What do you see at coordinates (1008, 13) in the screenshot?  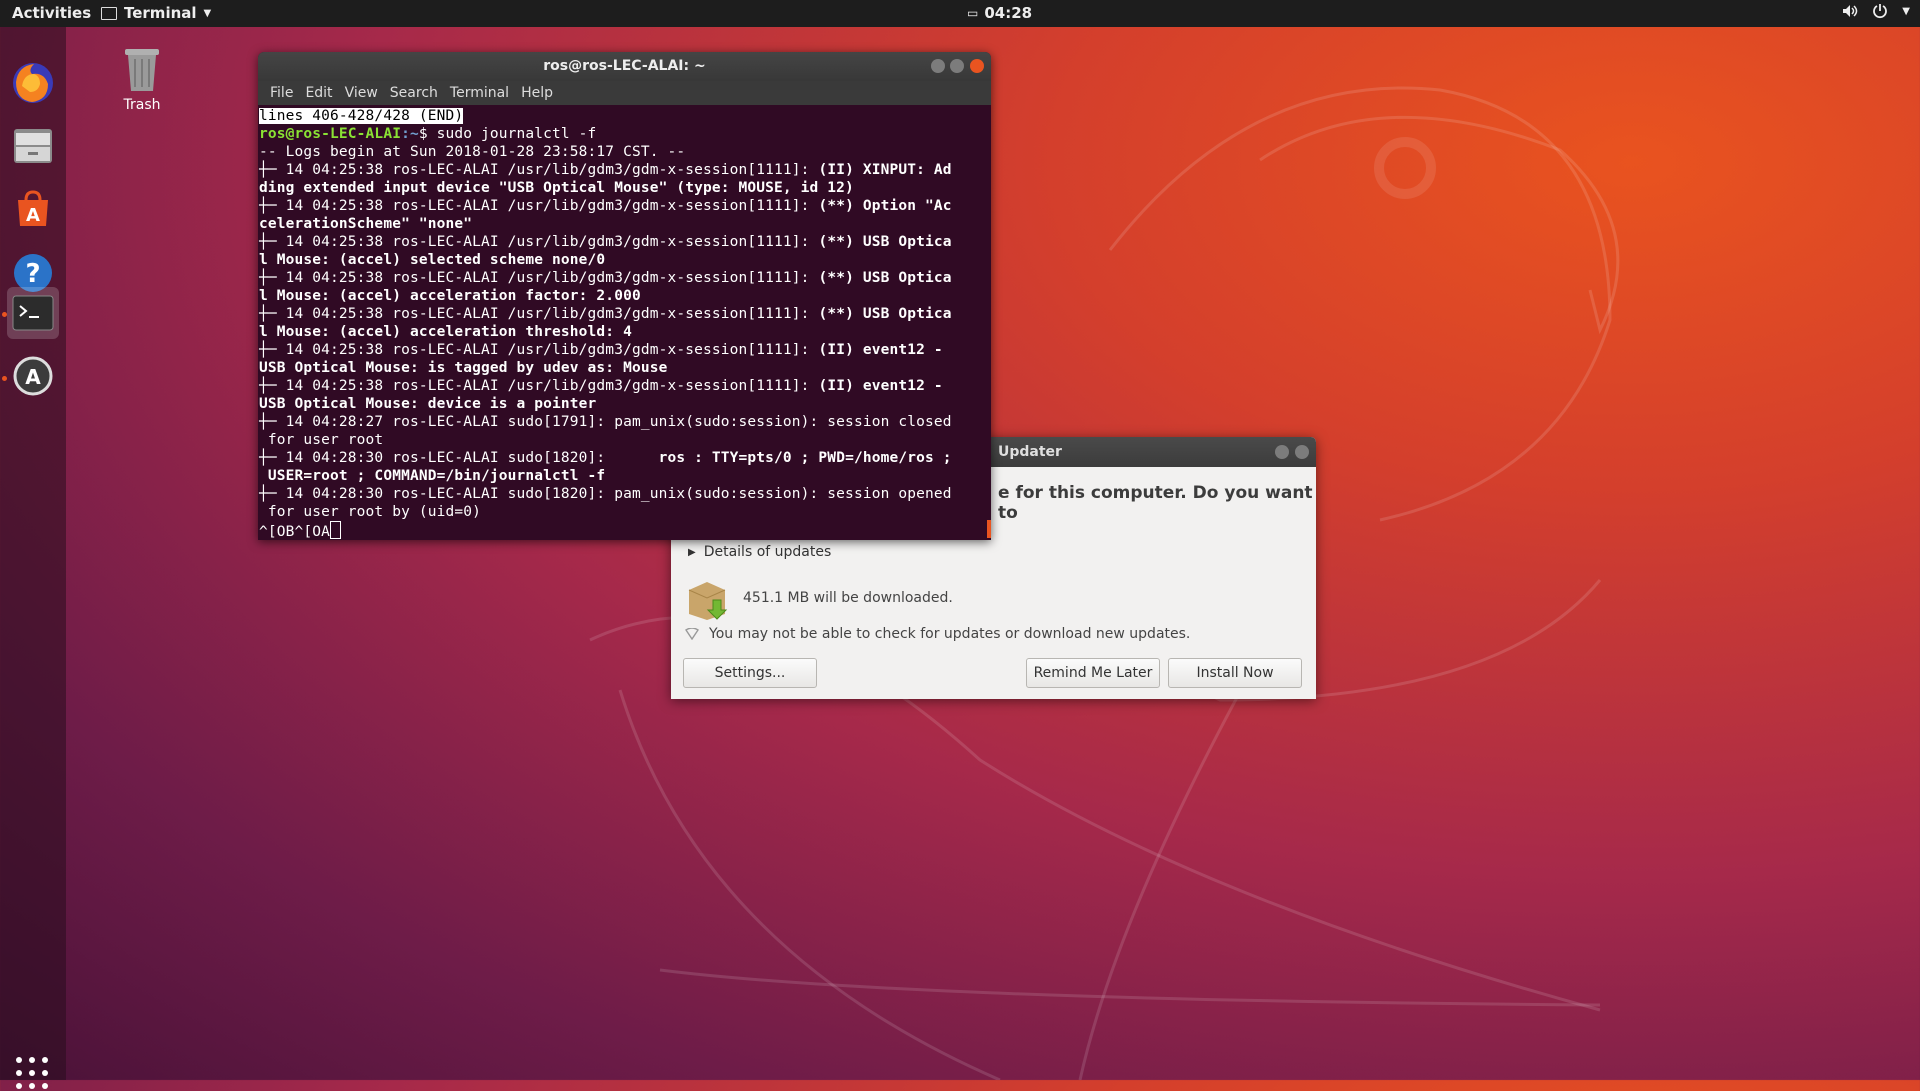 I see `clock-time: 04:28` at bounding box center [1008, 13].